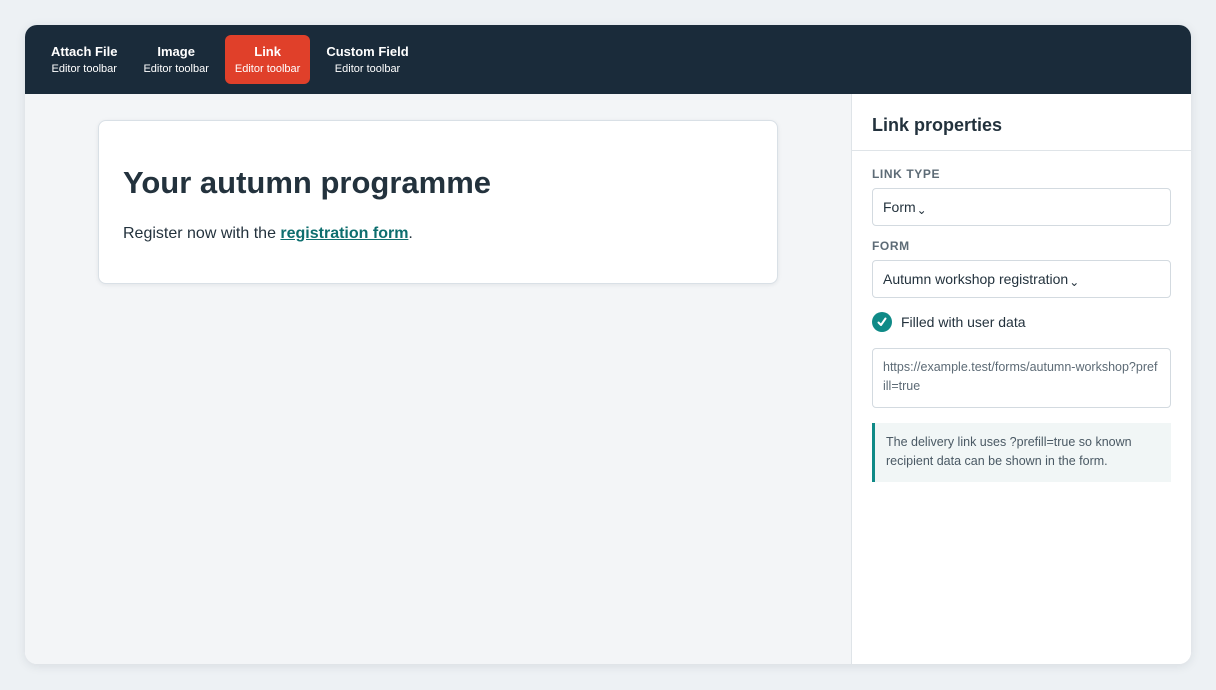 The width and height of the screenshot is (1216, 690). Describe the element at coordinates (906, 174) in the screenshot. I see `link-type-label: LINK TYPE` at that location.